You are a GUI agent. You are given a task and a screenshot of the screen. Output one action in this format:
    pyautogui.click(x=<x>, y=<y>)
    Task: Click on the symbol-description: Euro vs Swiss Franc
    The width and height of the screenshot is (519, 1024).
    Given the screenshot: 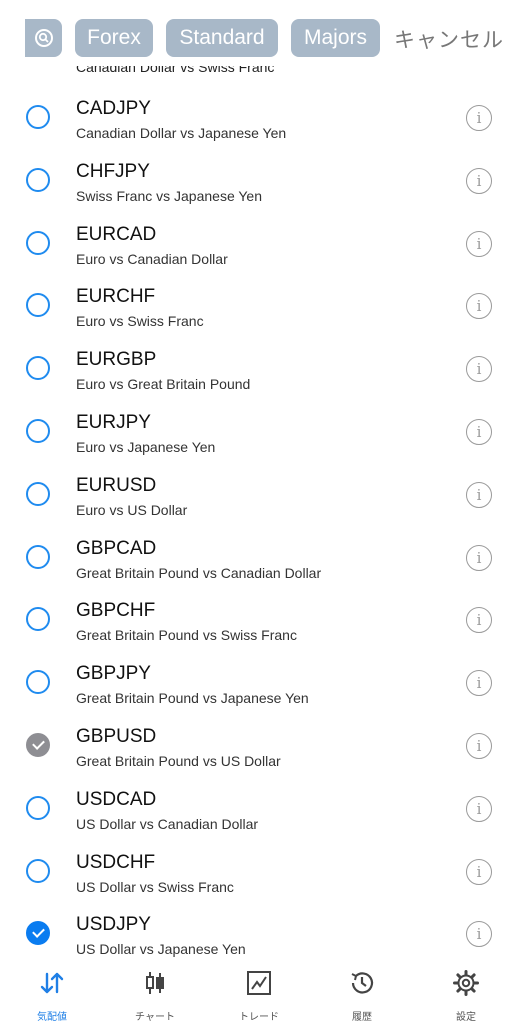 What is the action you would take?
    pyautogui.click(x=140, y=321)
    